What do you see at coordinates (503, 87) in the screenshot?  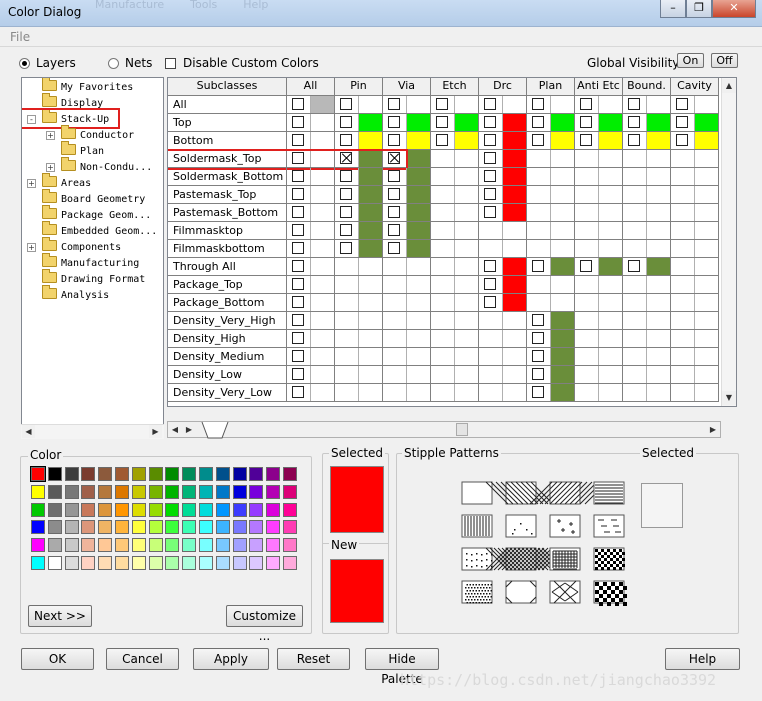 I see `column-header: Drc` at bounding box center [503, 87].